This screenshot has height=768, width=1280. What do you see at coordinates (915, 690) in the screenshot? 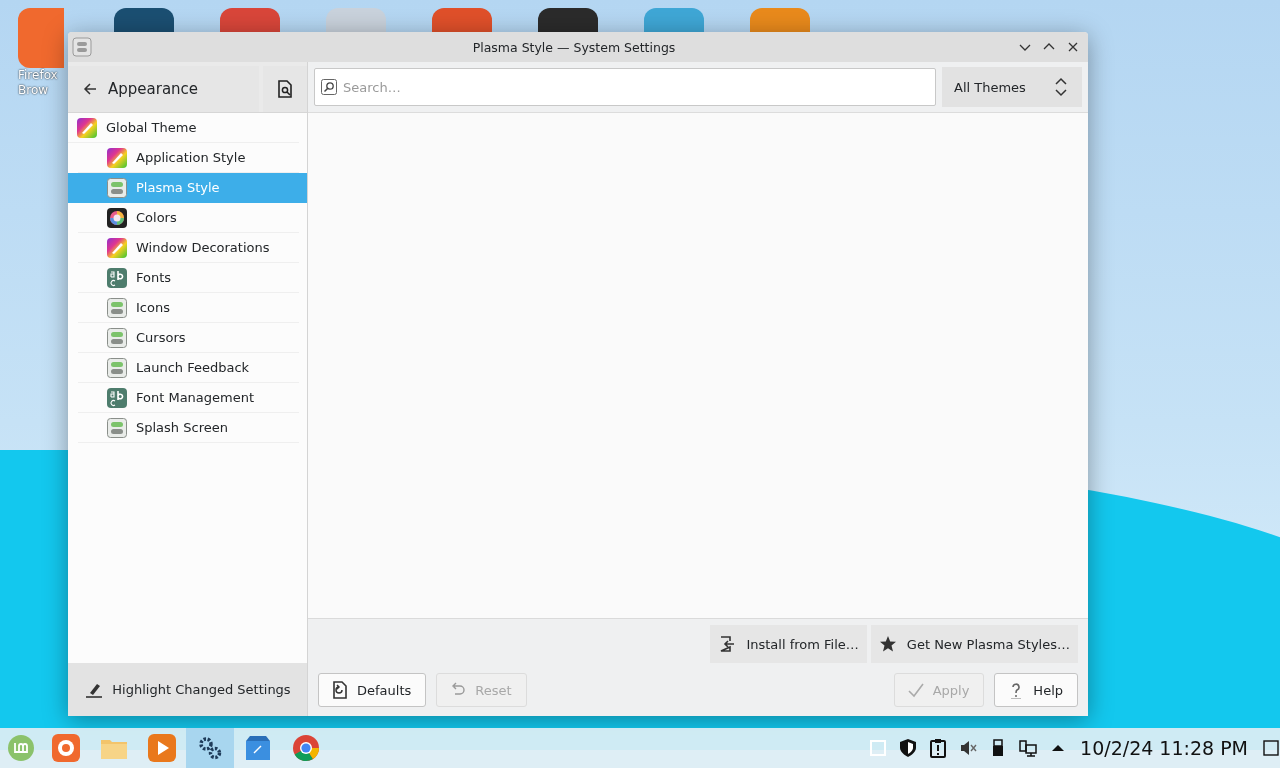
I see `checkmark-icon` at bounding box center [915, 690].